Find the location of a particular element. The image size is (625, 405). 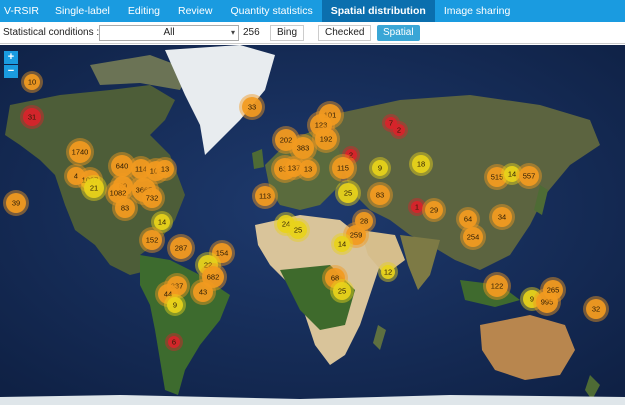

cluster-count-label: 732 is located at coordinates (152, 198).